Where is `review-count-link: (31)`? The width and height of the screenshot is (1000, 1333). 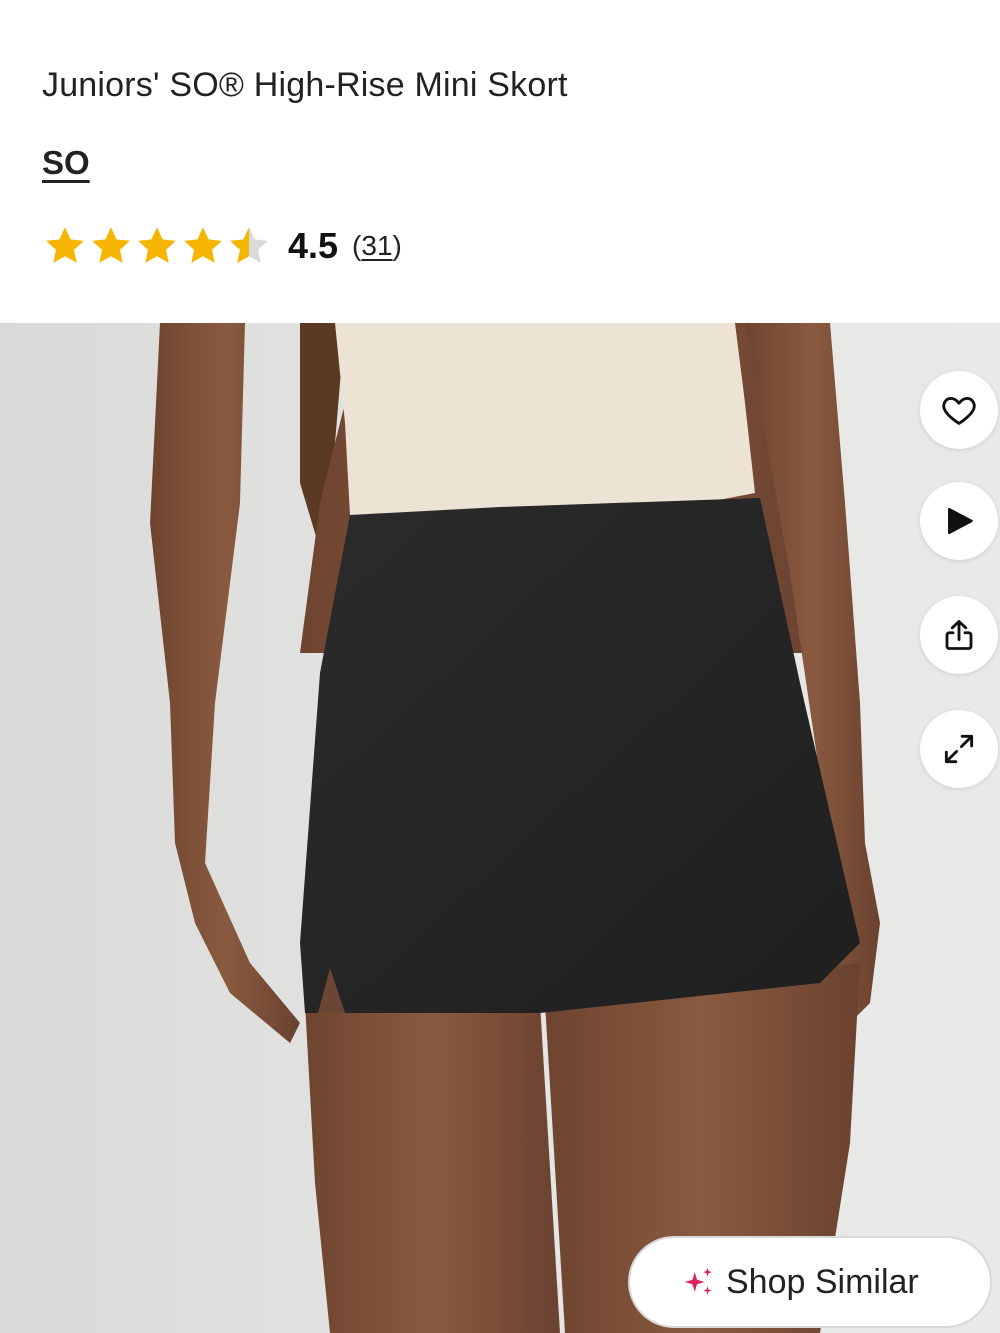
review-count-link: (31) is located at coordinates (377, 246).